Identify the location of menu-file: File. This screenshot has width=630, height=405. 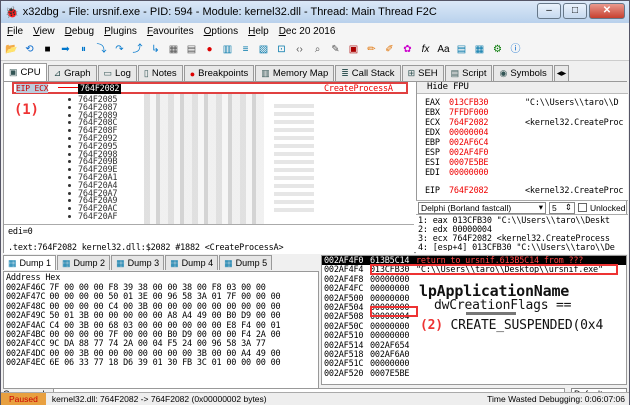
(15, 31).